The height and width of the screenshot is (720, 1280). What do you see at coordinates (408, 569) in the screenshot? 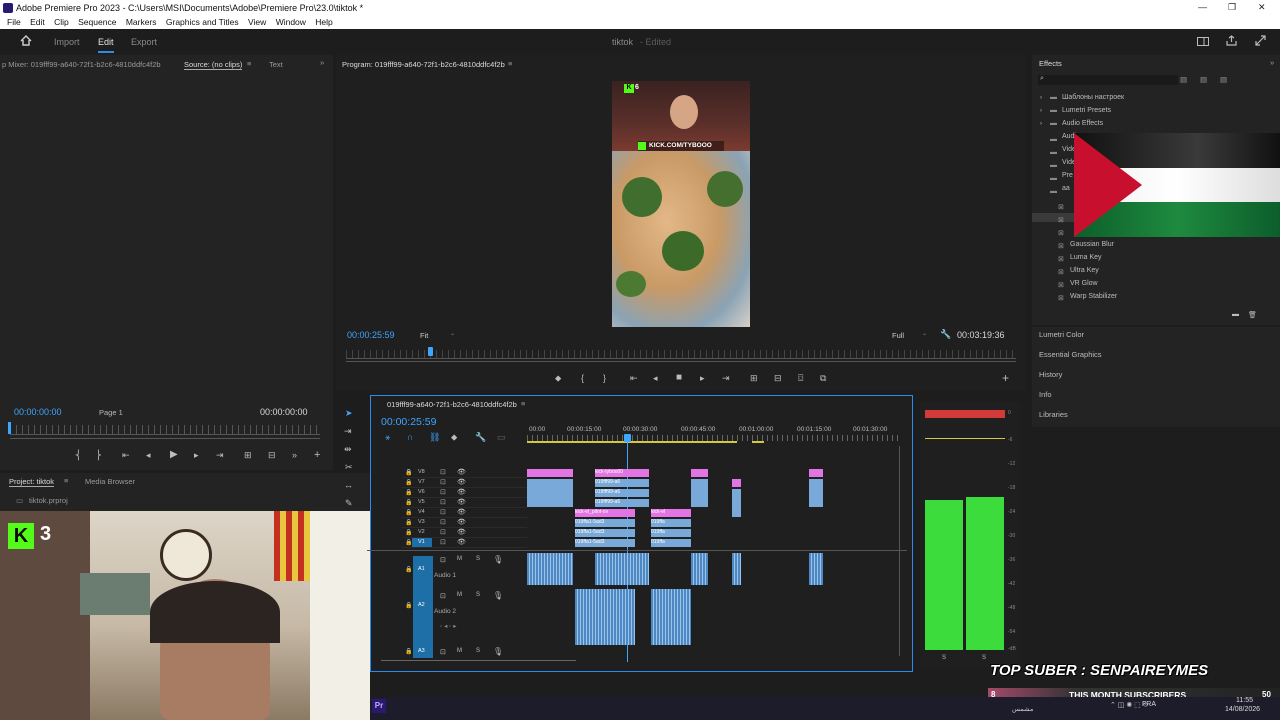
I see `a1-lock-icon: 🔒` at bounding box center [408, 569].